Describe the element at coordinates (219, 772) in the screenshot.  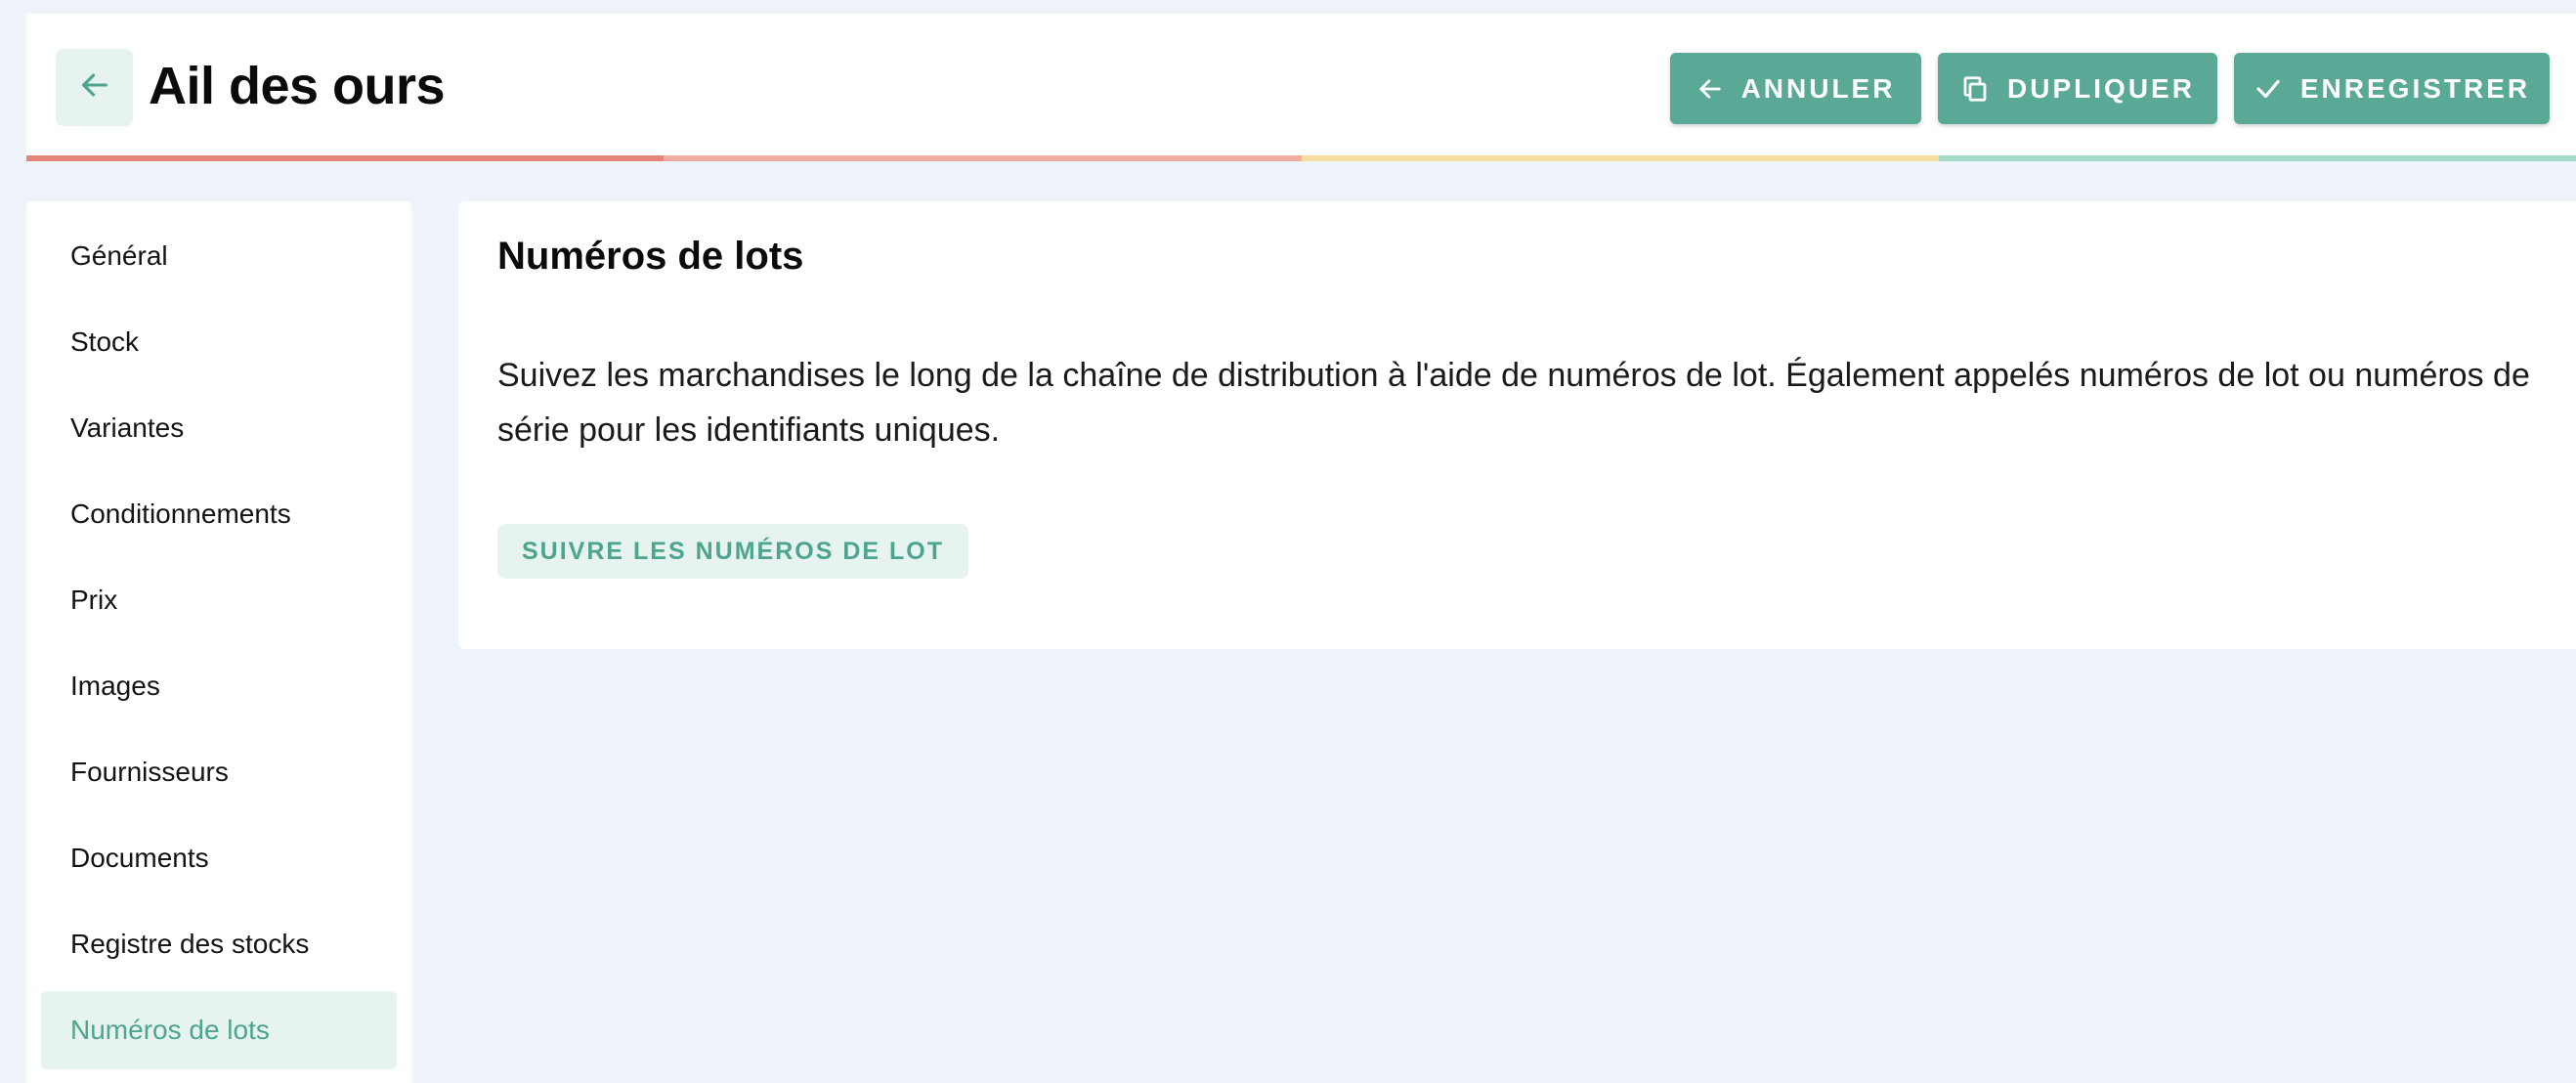
I see `sidebar-item-suppliers: Fournisseurs` at that location.